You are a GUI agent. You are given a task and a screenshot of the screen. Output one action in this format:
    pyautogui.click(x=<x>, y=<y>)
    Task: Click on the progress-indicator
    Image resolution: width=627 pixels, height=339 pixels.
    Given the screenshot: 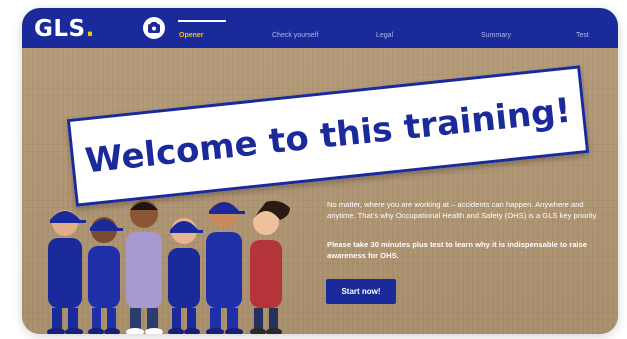 What is the action you would take?
    pyautogui.click(x=202, y=21)
    